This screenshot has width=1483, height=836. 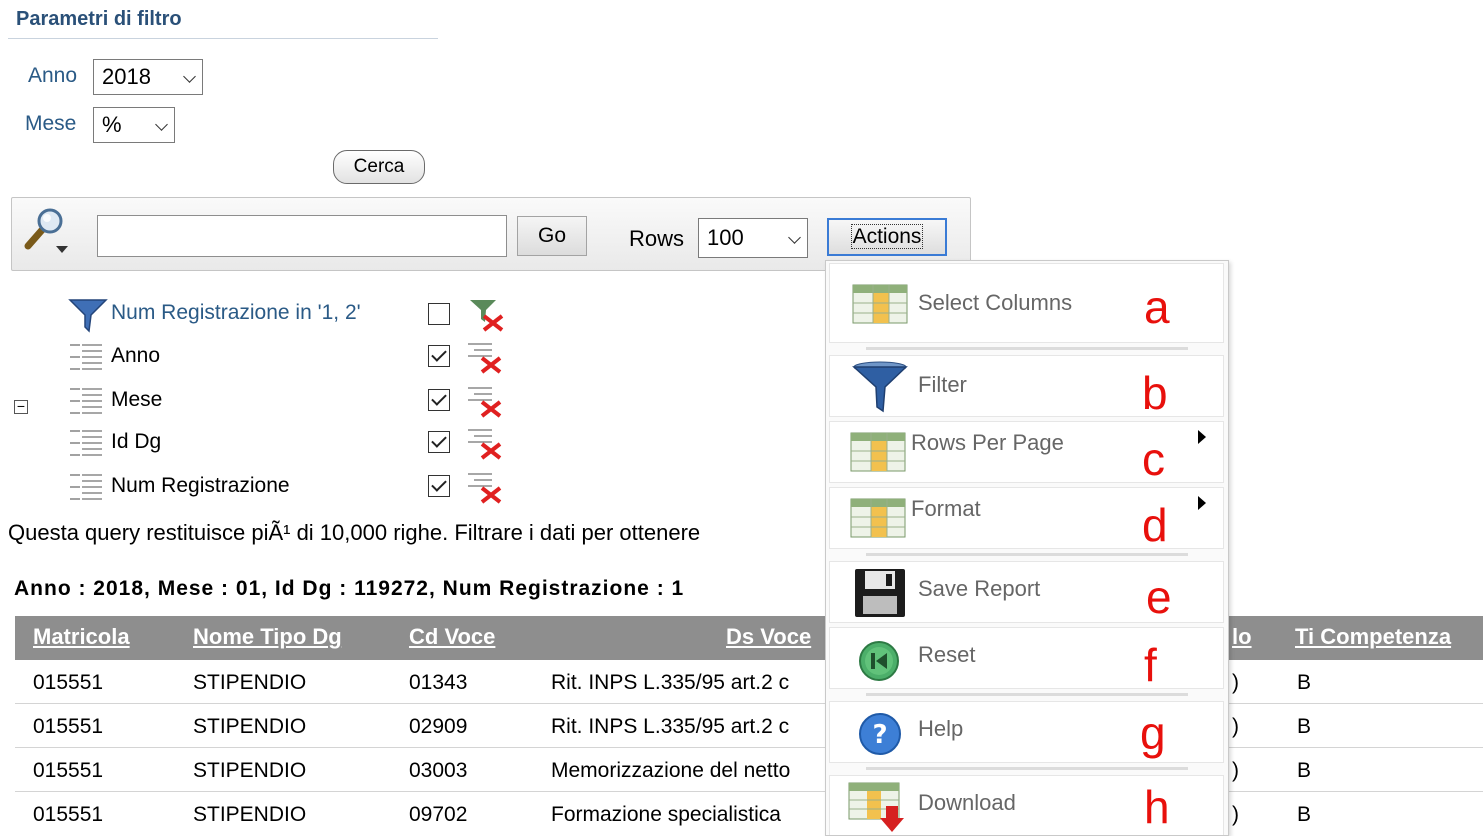 I want to click on annotation-letter: e, so click(x=1159, y=597).